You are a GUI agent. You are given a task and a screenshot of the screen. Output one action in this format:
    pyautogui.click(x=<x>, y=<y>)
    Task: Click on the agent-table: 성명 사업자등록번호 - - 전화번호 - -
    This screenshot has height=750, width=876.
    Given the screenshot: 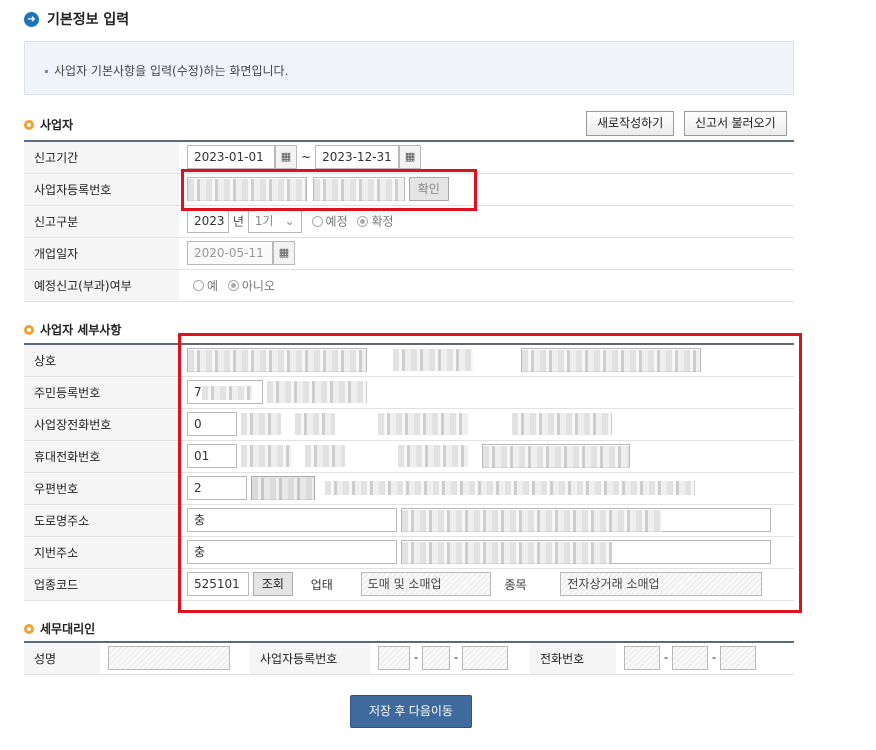 What is the action you would take?
    pyautogui.click(x=409, y=658)
    